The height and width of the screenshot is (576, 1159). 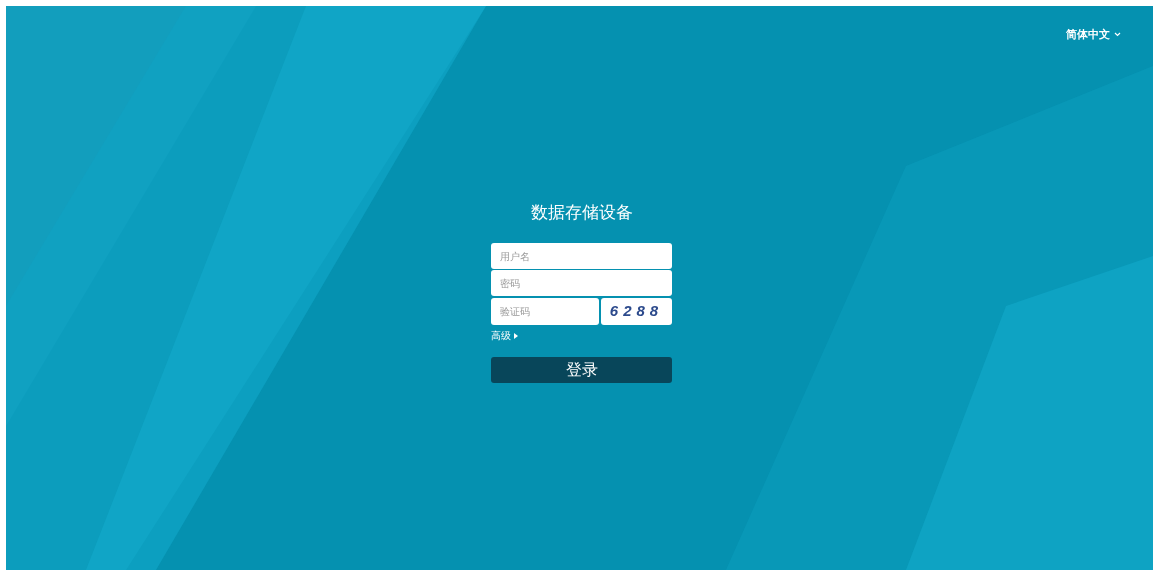 I want to click on captcha-field: 验证码, so click(x=545, y=311).